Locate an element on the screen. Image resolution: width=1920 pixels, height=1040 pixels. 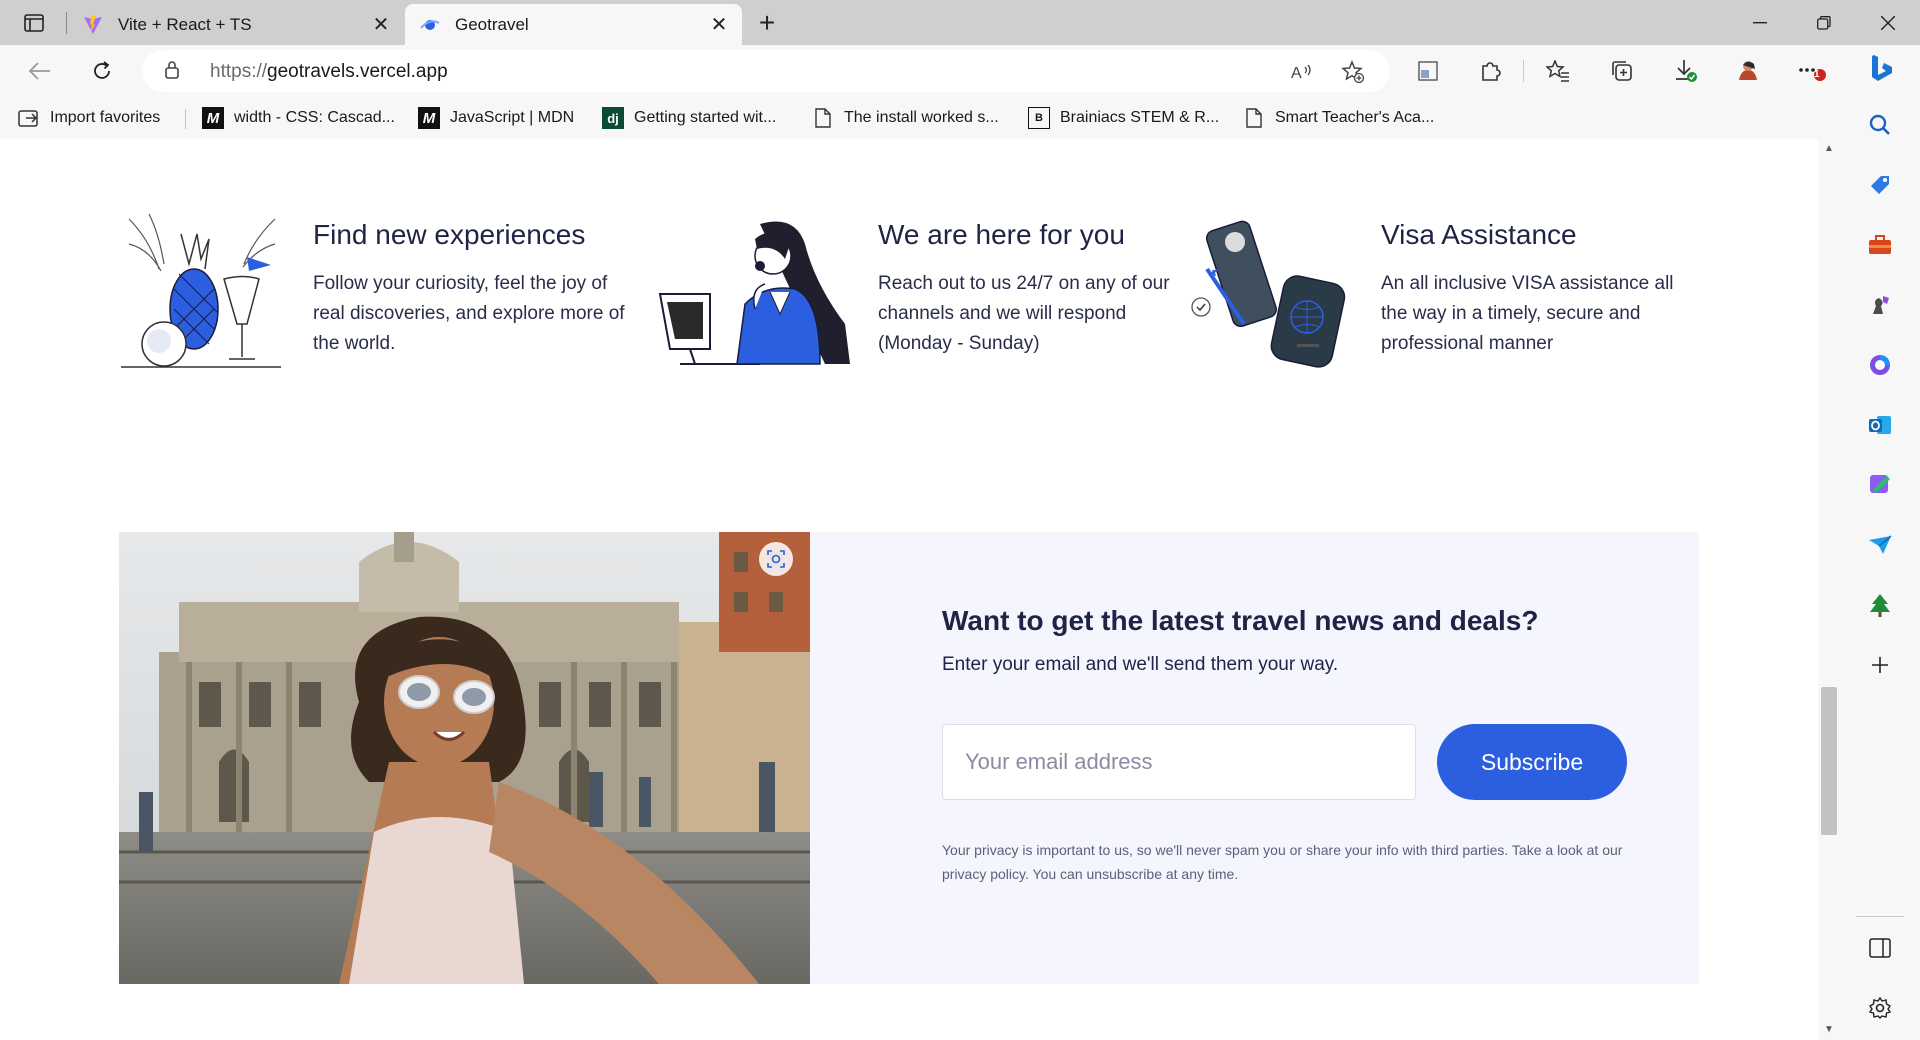
downloads-icon is located at coordinates (1686, 71).